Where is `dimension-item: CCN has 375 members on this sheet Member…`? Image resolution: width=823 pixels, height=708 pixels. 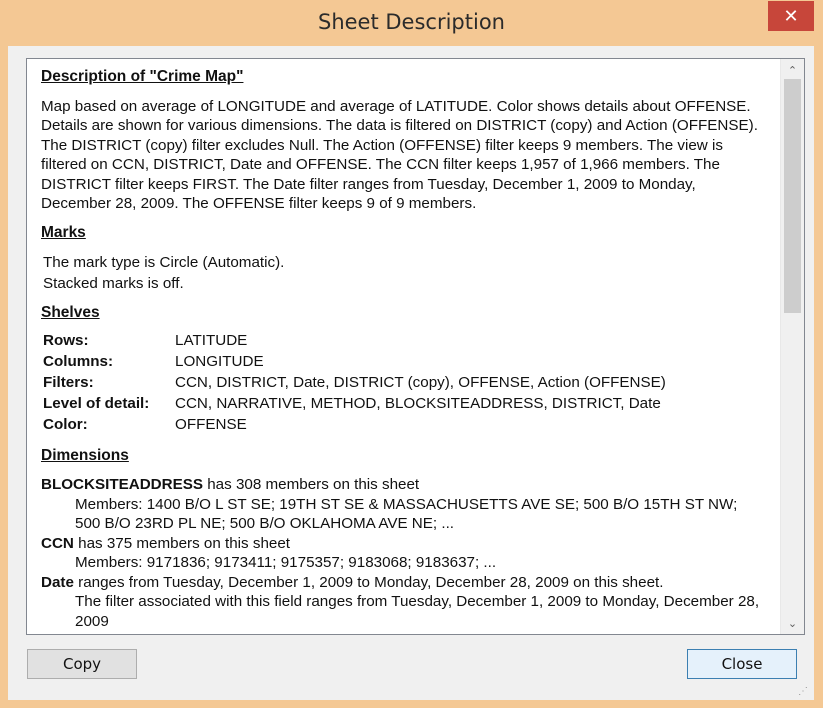 dimension-item: CCN has 375 members on this sheet Member… is located at coordinates (403, 553).